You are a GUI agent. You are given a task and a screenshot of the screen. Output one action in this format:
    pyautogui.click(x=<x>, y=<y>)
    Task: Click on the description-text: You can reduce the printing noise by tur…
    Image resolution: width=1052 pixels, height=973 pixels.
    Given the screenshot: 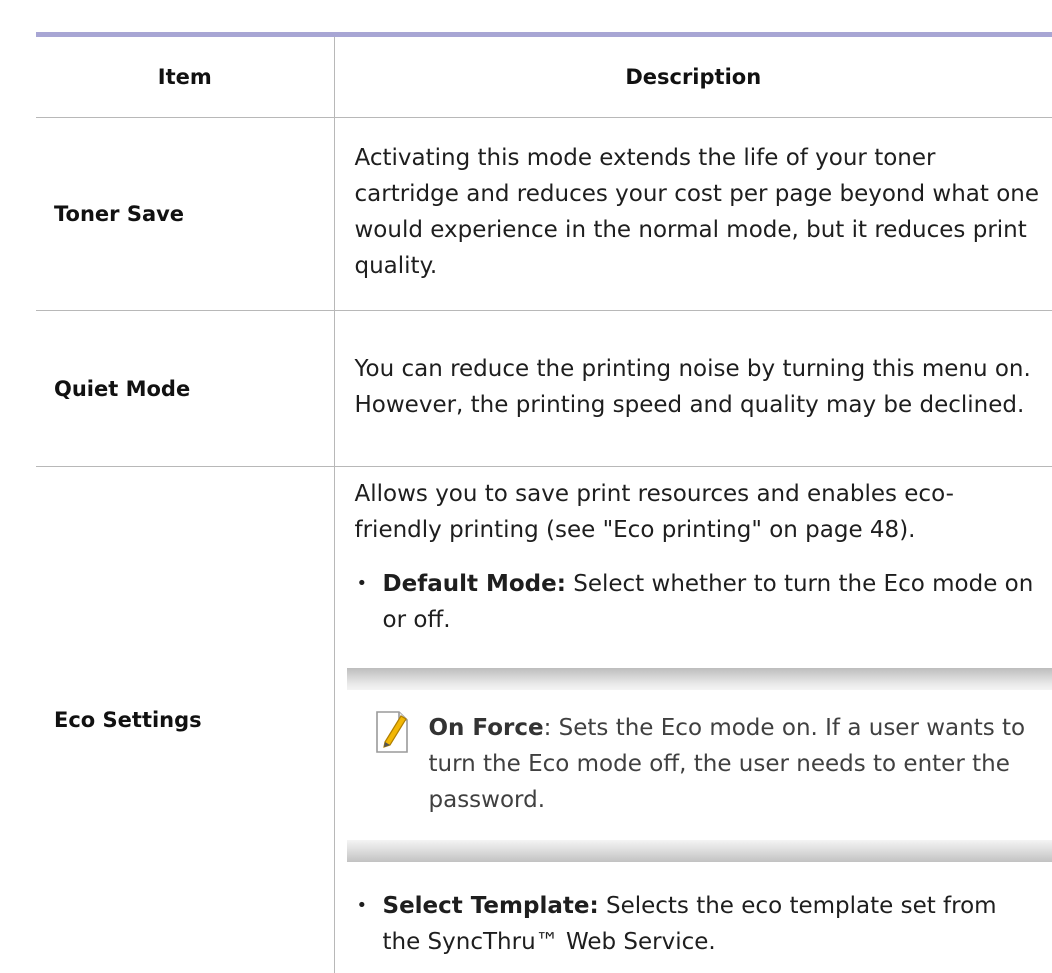 What is the action you would take?
    pyautogui.click(x=698, y=387)
    